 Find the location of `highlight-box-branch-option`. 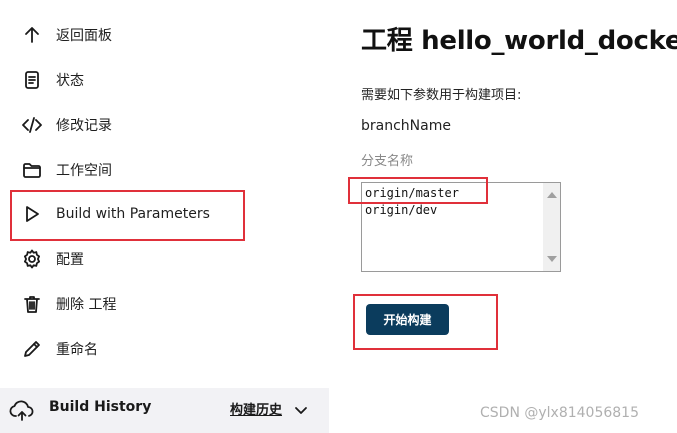

highlight-box-branch-option is located at coordinates (418, 190).